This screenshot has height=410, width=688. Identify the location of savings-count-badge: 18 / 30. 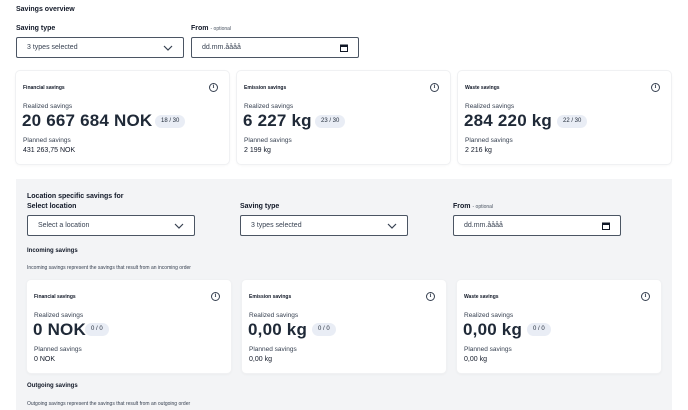
(170, 121).